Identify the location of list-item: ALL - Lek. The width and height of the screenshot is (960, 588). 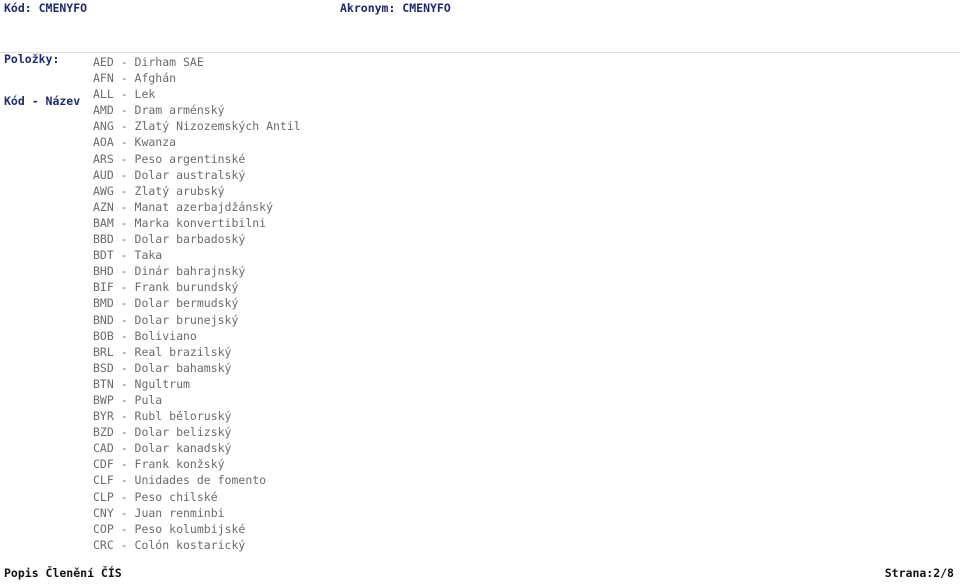
(124, 94).